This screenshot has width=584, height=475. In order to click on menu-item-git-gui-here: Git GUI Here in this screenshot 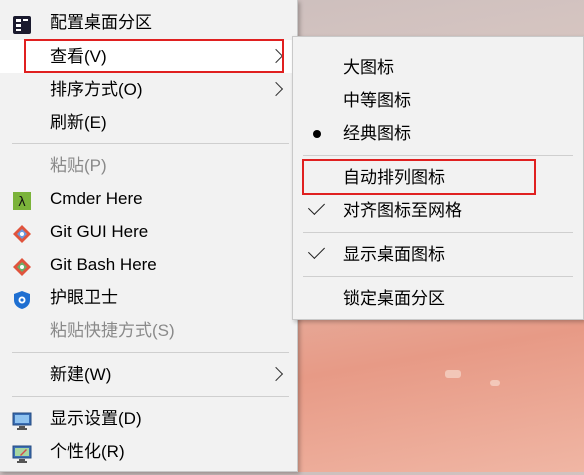, I will do `click(148, 231)`.